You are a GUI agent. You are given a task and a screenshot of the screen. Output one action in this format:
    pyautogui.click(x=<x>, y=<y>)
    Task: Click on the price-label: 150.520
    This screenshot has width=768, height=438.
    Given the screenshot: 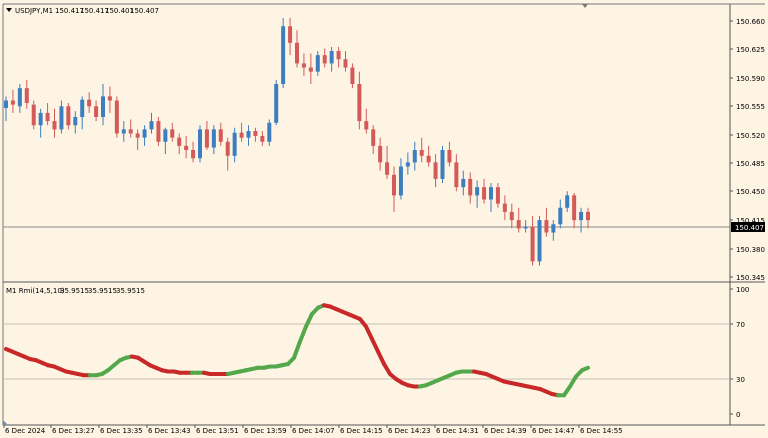 What is the action you would take?
    pyautogui.click(x=750, y=136)
    